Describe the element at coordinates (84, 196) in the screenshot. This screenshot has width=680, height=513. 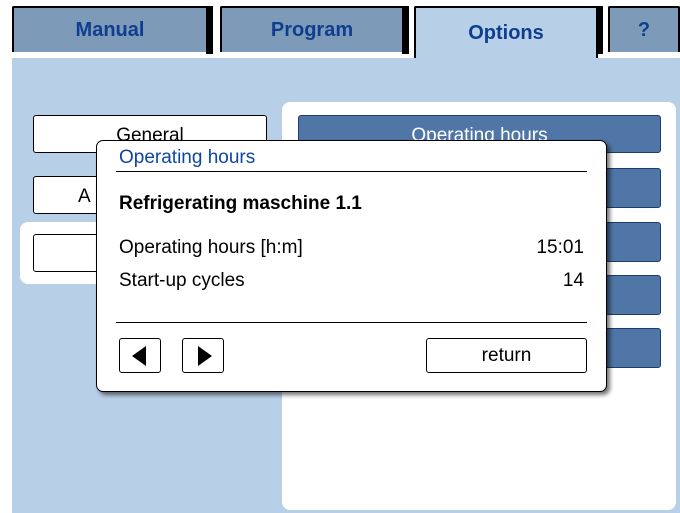
I see `menu-button-a-label: A` at that location.